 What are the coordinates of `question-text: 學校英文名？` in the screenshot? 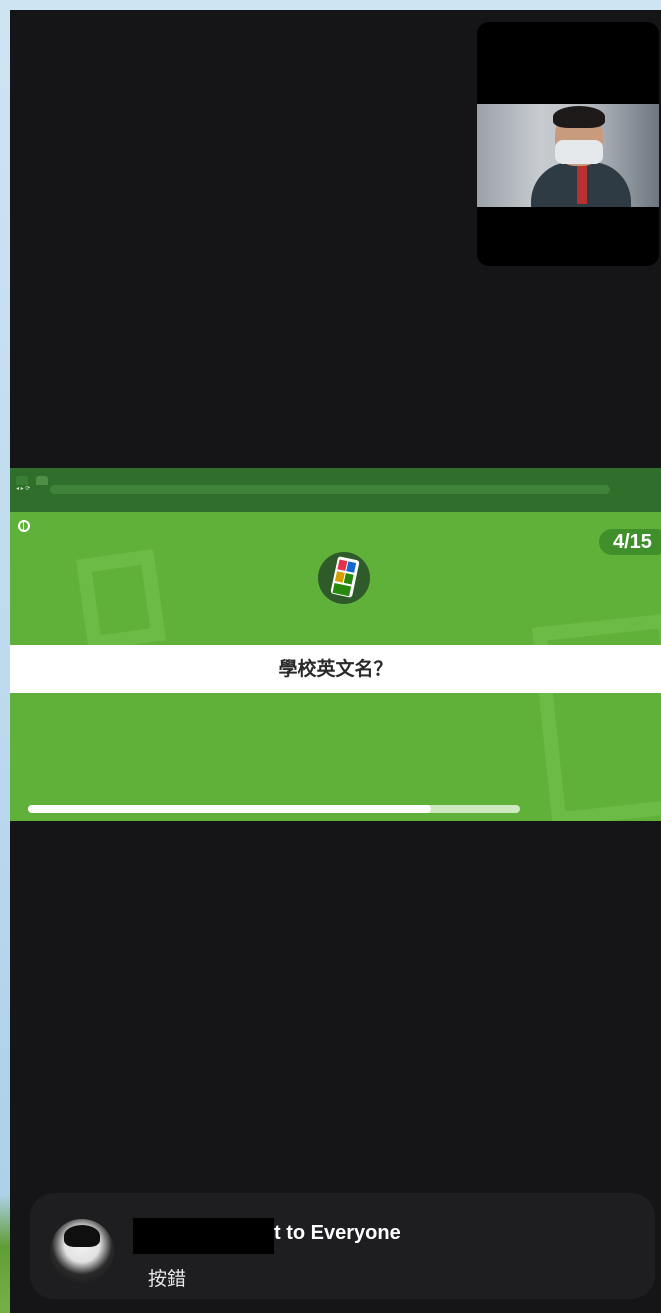 It's located at (335, 669).